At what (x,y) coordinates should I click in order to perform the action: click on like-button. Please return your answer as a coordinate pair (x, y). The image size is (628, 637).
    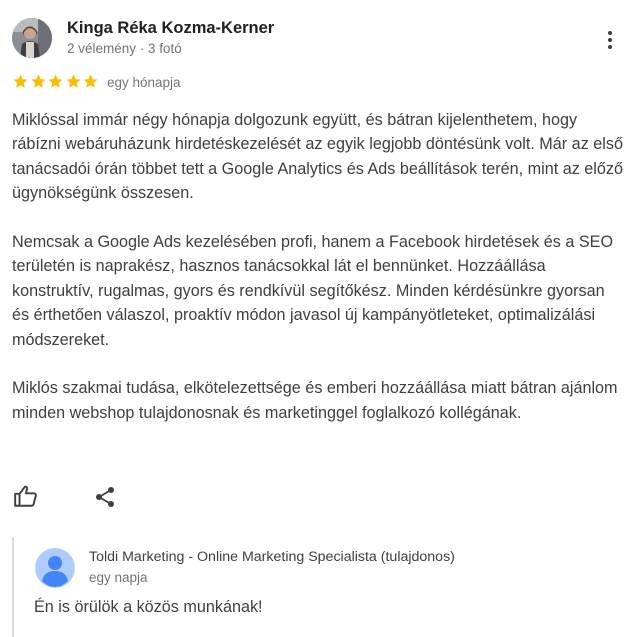
    Looking at the image, I should click on (26, 496).